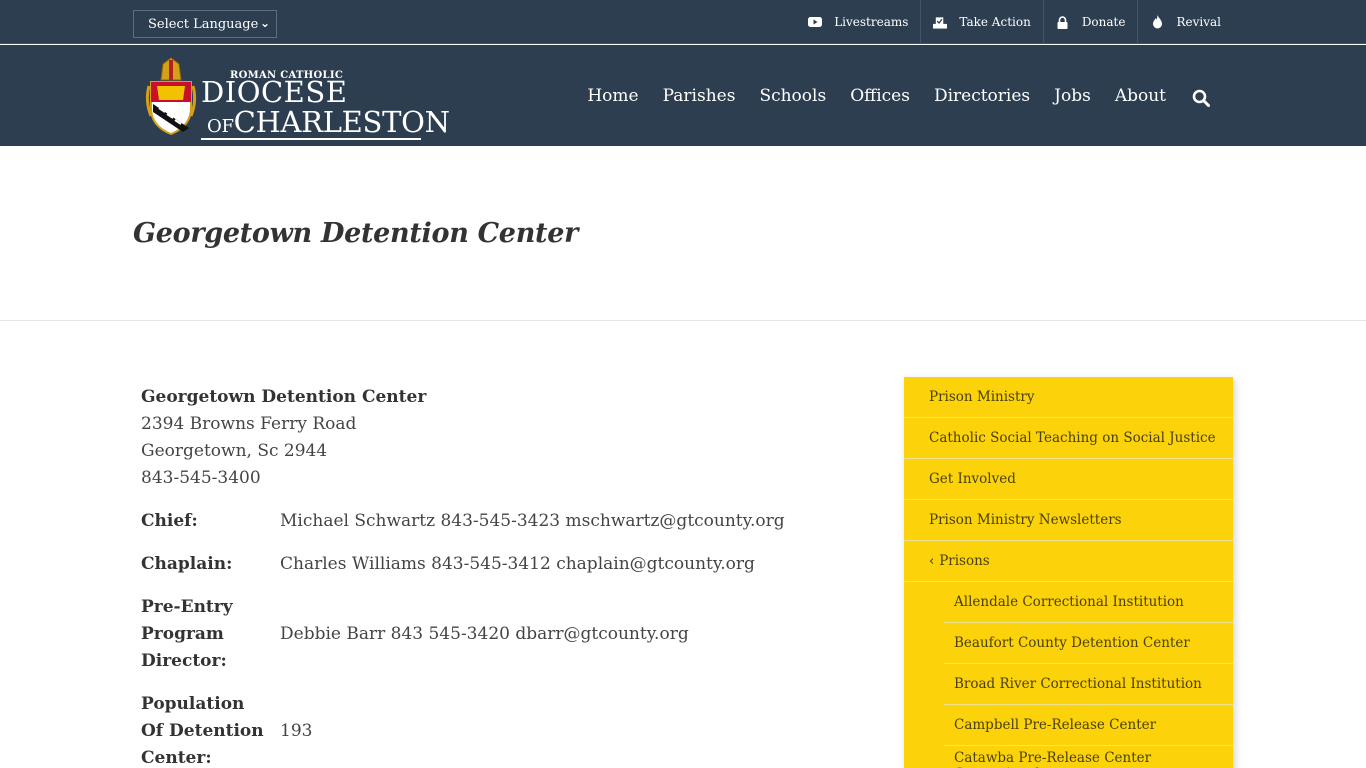  I want to click on sidebar-item-label: Prison Ministry, so click(982, 397).